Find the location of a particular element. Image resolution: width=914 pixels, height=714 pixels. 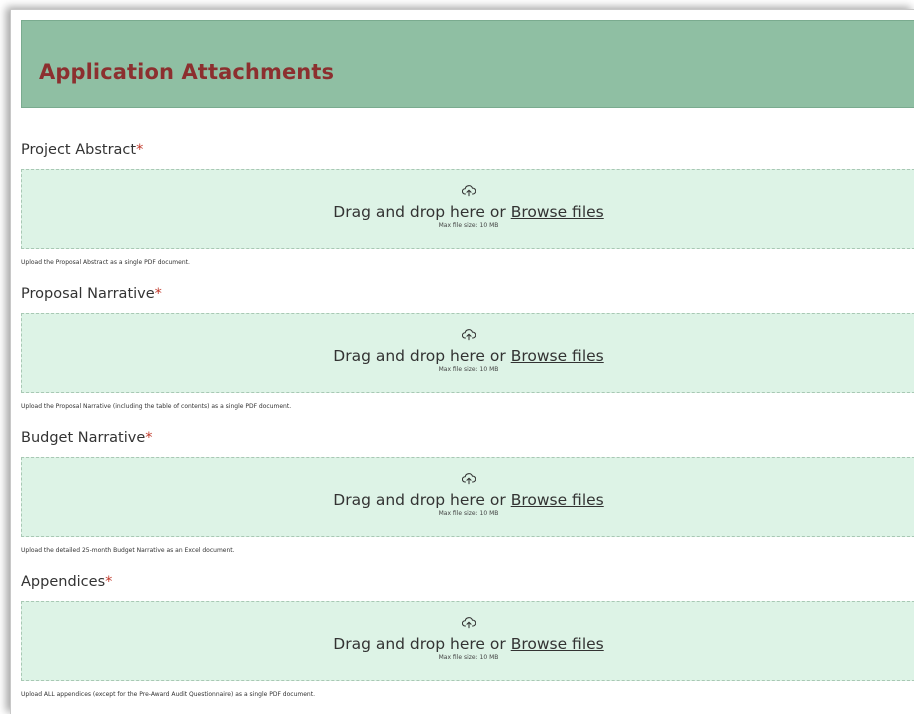

field-label-text: Project Abstract is located at coordinates (79, 150).